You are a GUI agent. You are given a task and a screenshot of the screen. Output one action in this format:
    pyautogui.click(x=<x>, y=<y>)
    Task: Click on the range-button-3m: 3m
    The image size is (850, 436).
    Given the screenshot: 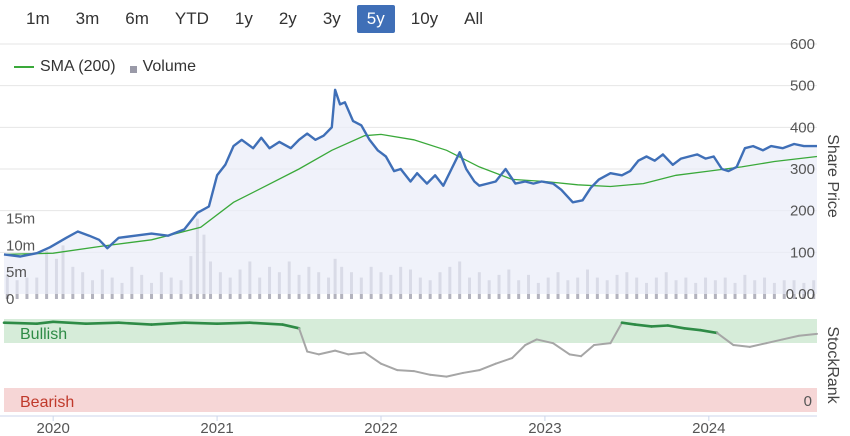 What is the action you would take?
    pyautogui.click(x=88, y=19)
    